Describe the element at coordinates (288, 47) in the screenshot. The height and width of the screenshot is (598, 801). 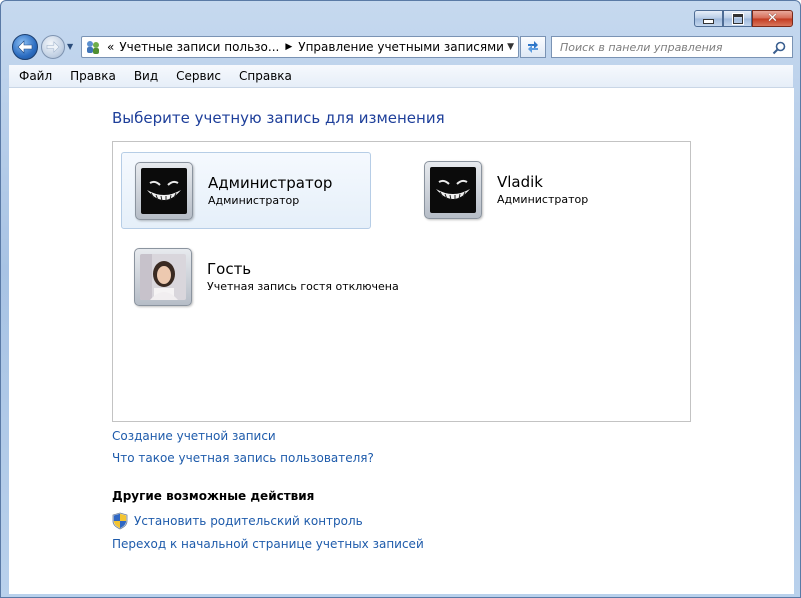
I see `breadcrumb-arrow-icon: ▶` at that location.